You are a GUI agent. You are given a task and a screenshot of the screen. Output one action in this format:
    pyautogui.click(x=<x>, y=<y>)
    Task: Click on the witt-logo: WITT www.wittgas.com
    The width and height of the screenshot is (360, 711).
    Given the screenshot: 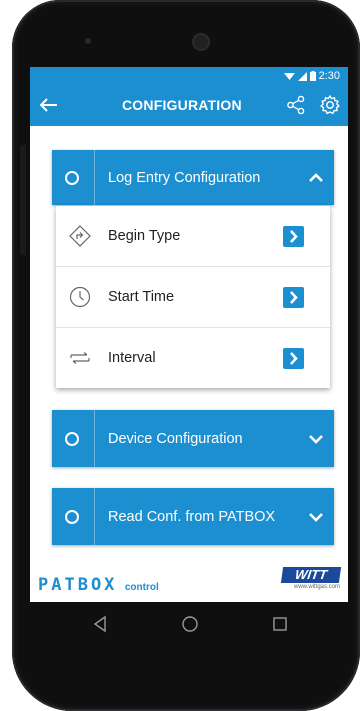 What is the action you would take?
    pyautogui.click(x=311, y=581)
    